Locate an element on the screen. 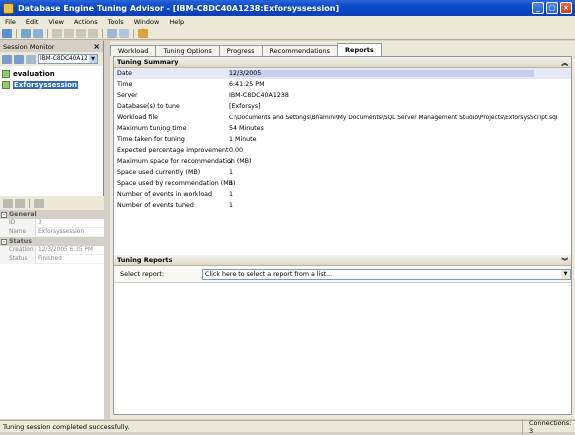  category-label: General is located at coordinates (23, 214).